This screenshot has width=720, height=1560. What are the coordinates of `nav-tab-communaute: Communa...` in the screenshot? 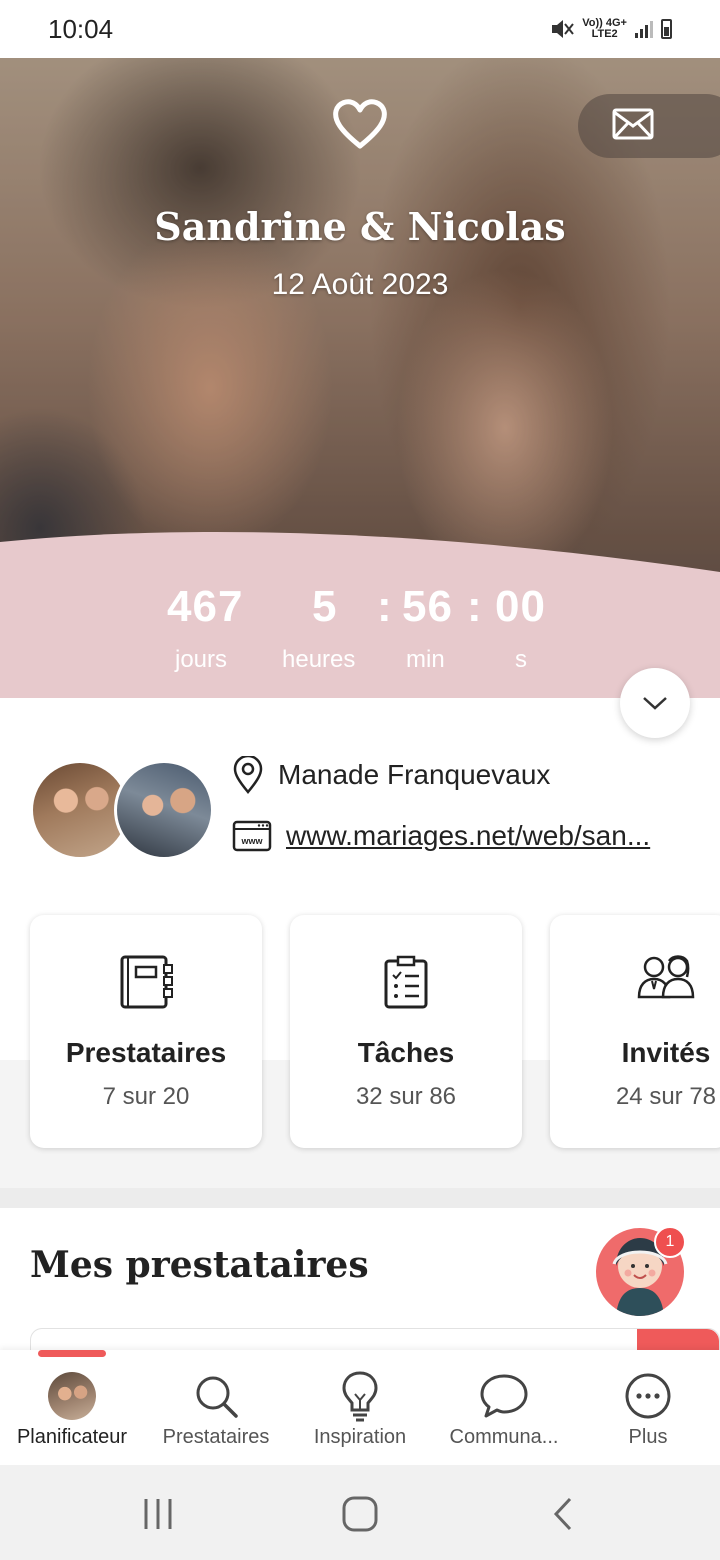 It's located at (504, 1408).